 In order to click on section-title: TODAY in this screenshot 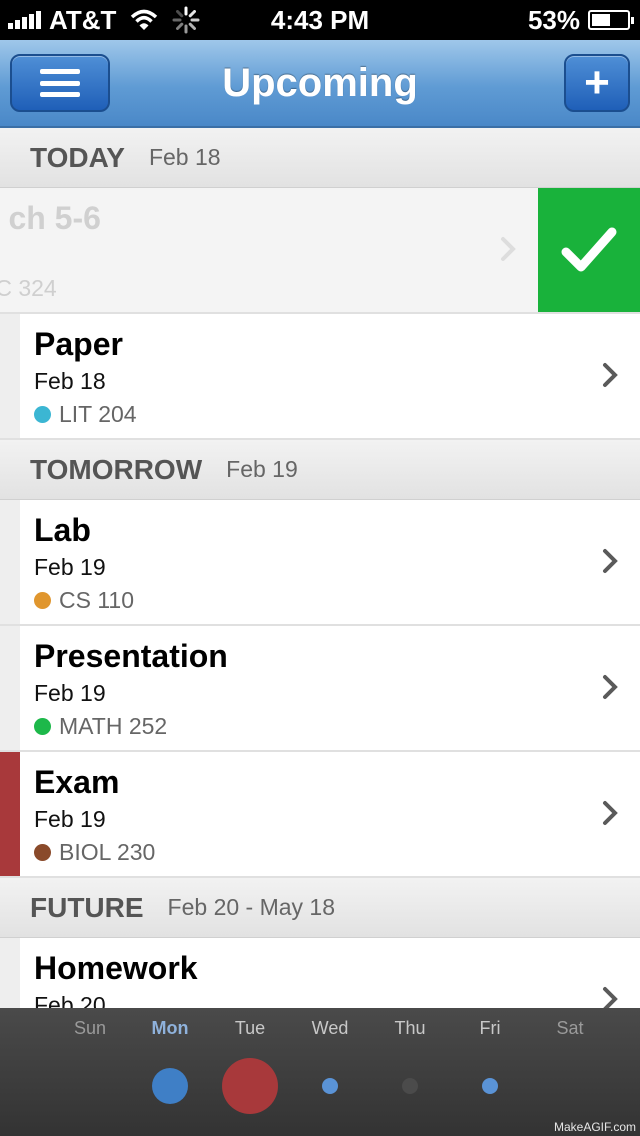, I will do `click(77, 157)`.